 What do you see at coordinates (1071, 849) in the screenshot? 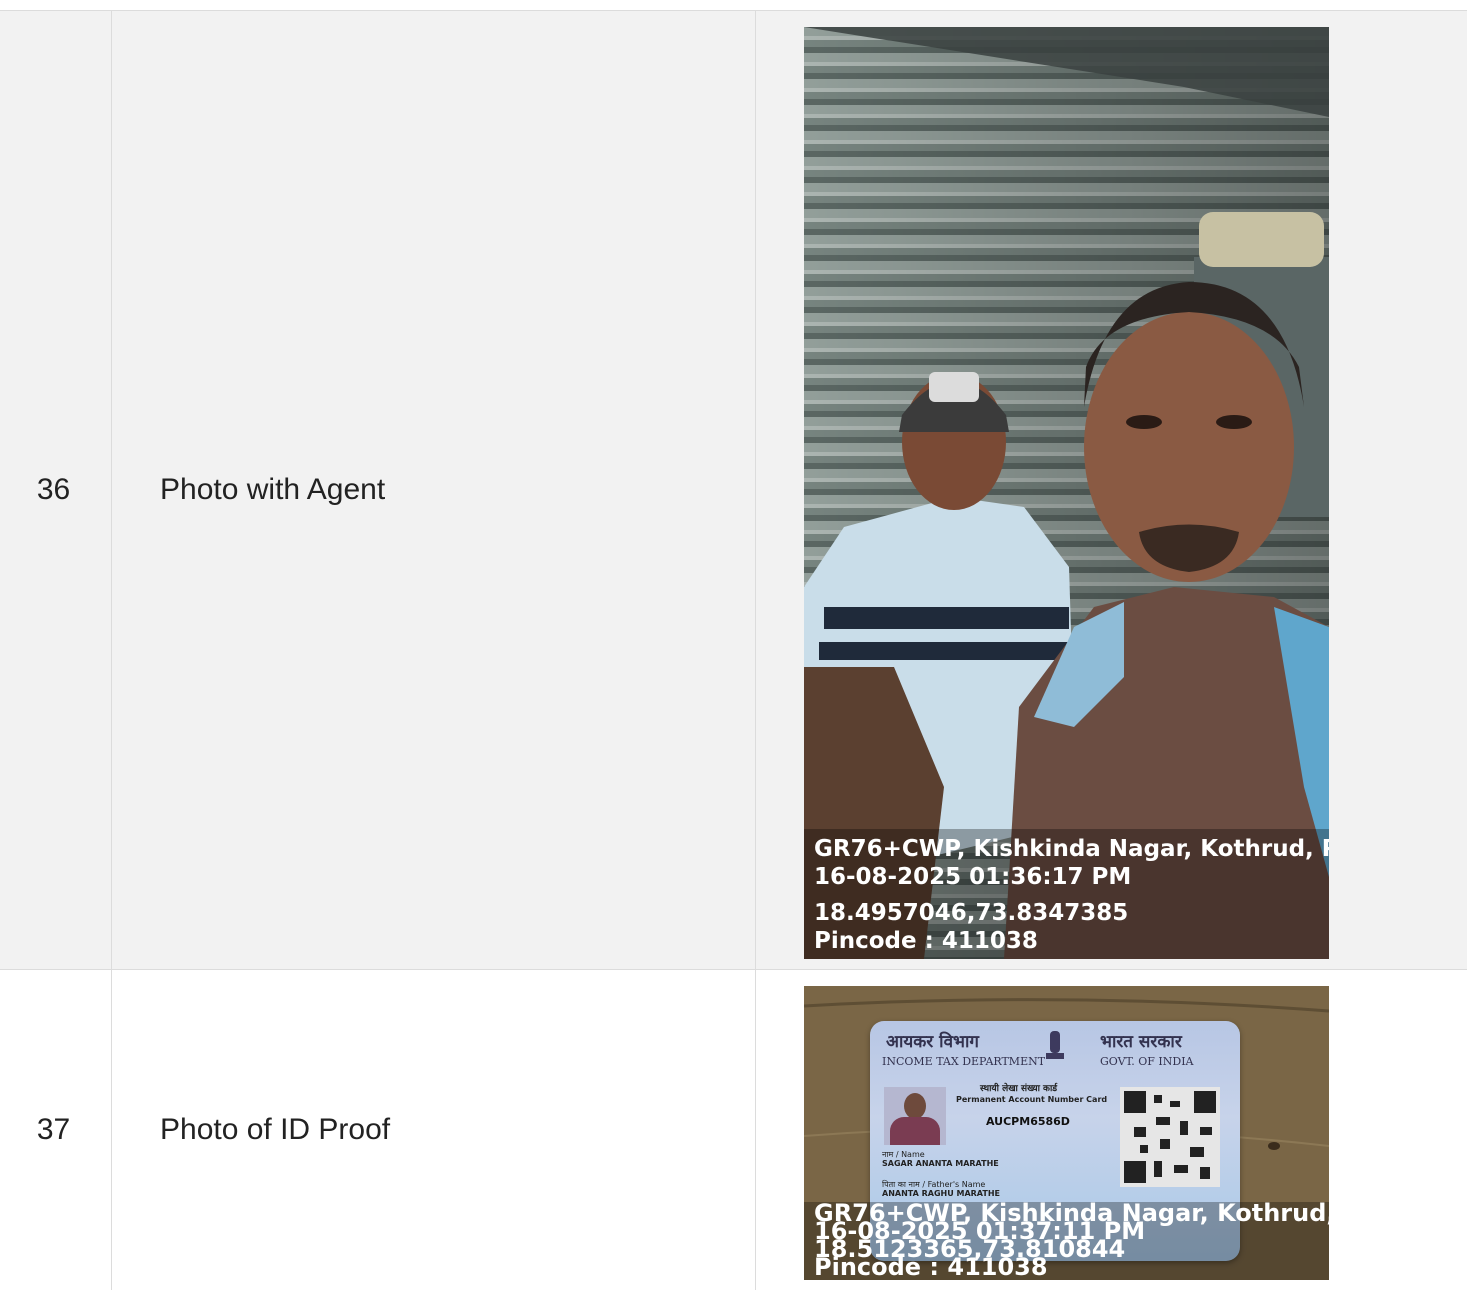
I see `stamp-address: GR76+CWP, Kishkinda Nagar, Kothrud, Pune` at bounding box center [1071, 849].